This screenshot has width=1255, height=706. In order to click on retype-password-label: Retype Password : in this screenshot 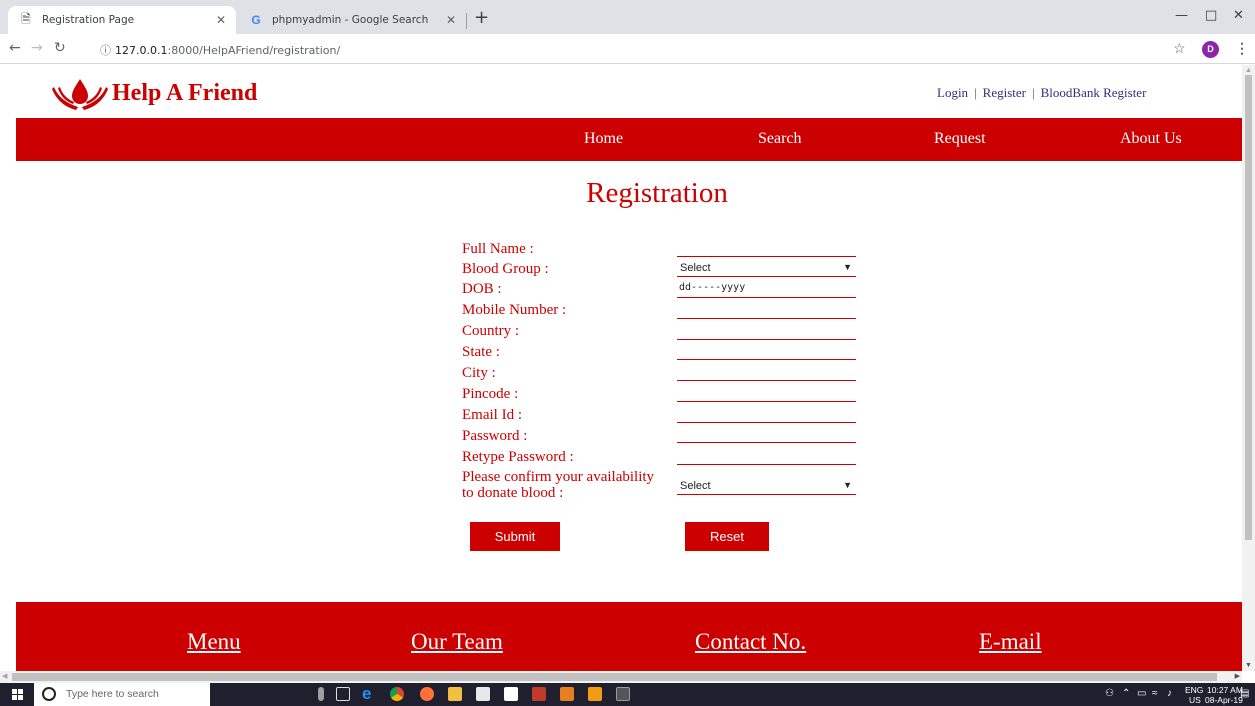, I will do `click(518, 457)`.